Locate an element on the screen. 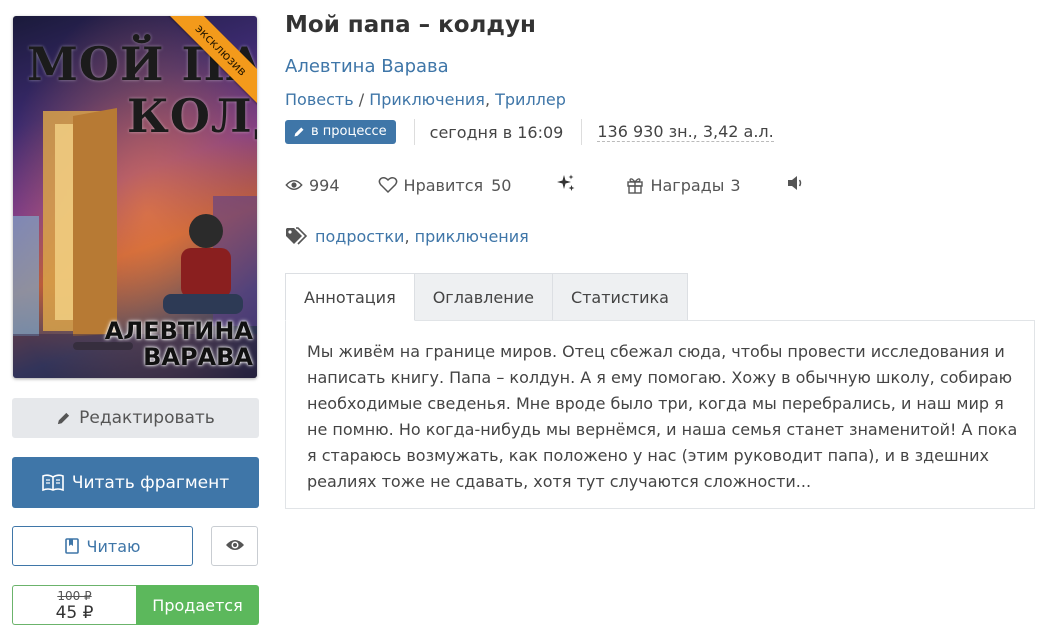  tag-link: приключения is located at coordinates (472, 236).